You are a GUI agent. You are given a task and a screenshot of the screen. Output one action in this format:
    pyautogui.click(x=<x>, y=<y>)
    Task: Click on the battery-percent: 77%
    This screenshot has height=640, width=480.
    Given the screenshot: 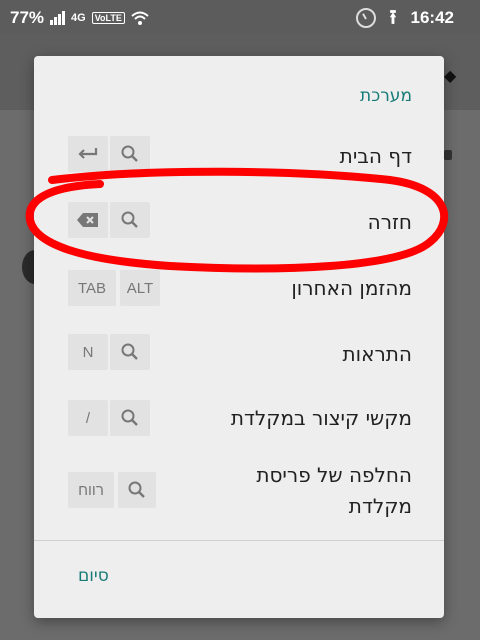 What is the action you would take?
    pyautogui.click(x=27, y=17)
    